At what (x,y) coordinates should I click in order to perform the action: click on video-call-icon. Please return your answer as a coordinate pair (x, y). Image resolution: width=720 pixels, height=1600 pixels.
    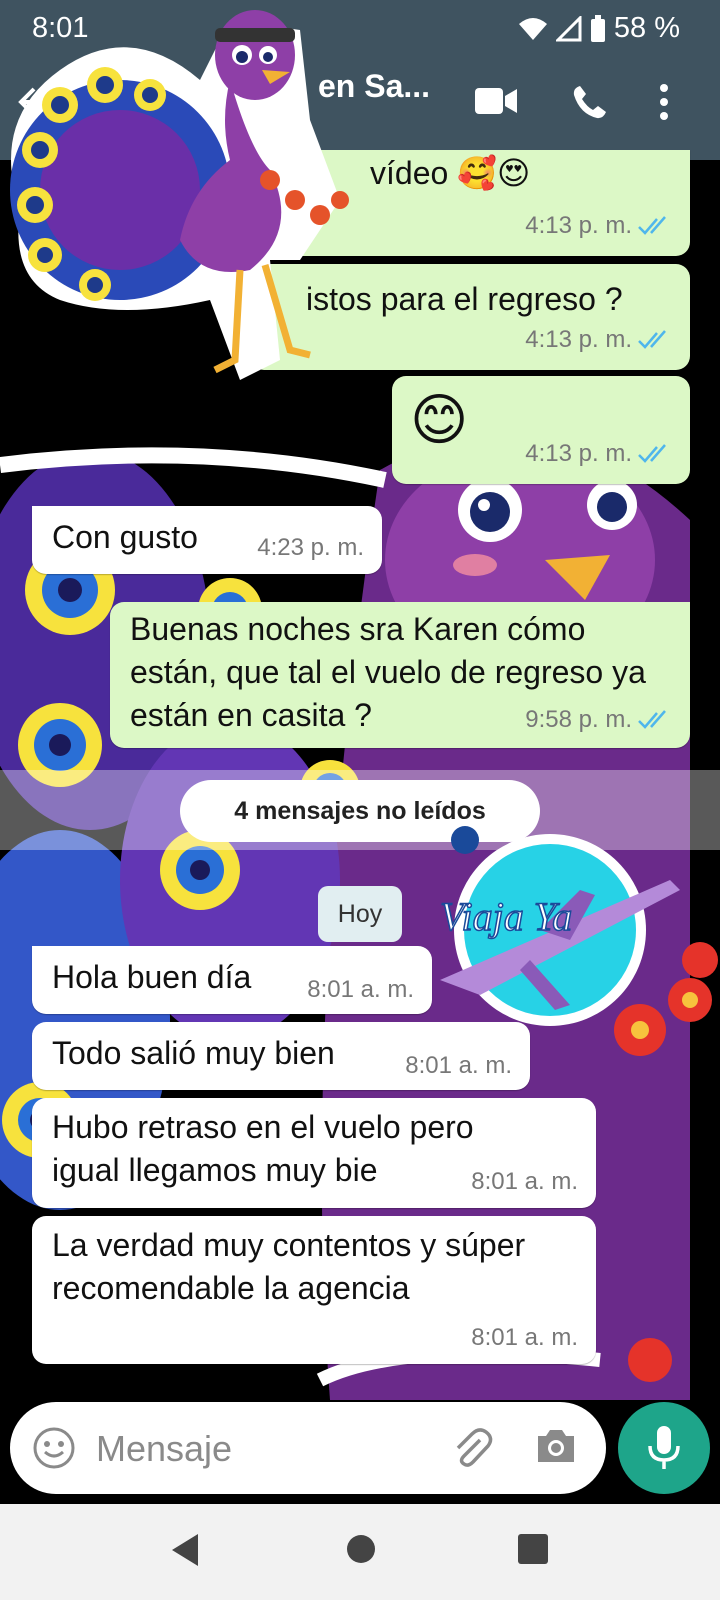
    Looking at the image, I should click on (496, 101).